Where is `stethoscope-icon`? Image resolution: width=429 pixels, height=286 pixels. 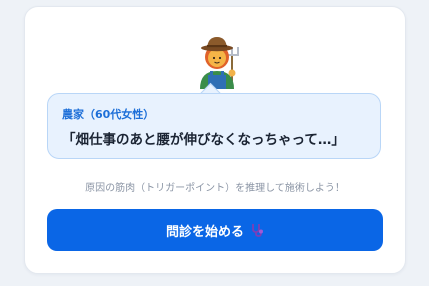
stethoscope-icon is located at coordinates (257, 230).